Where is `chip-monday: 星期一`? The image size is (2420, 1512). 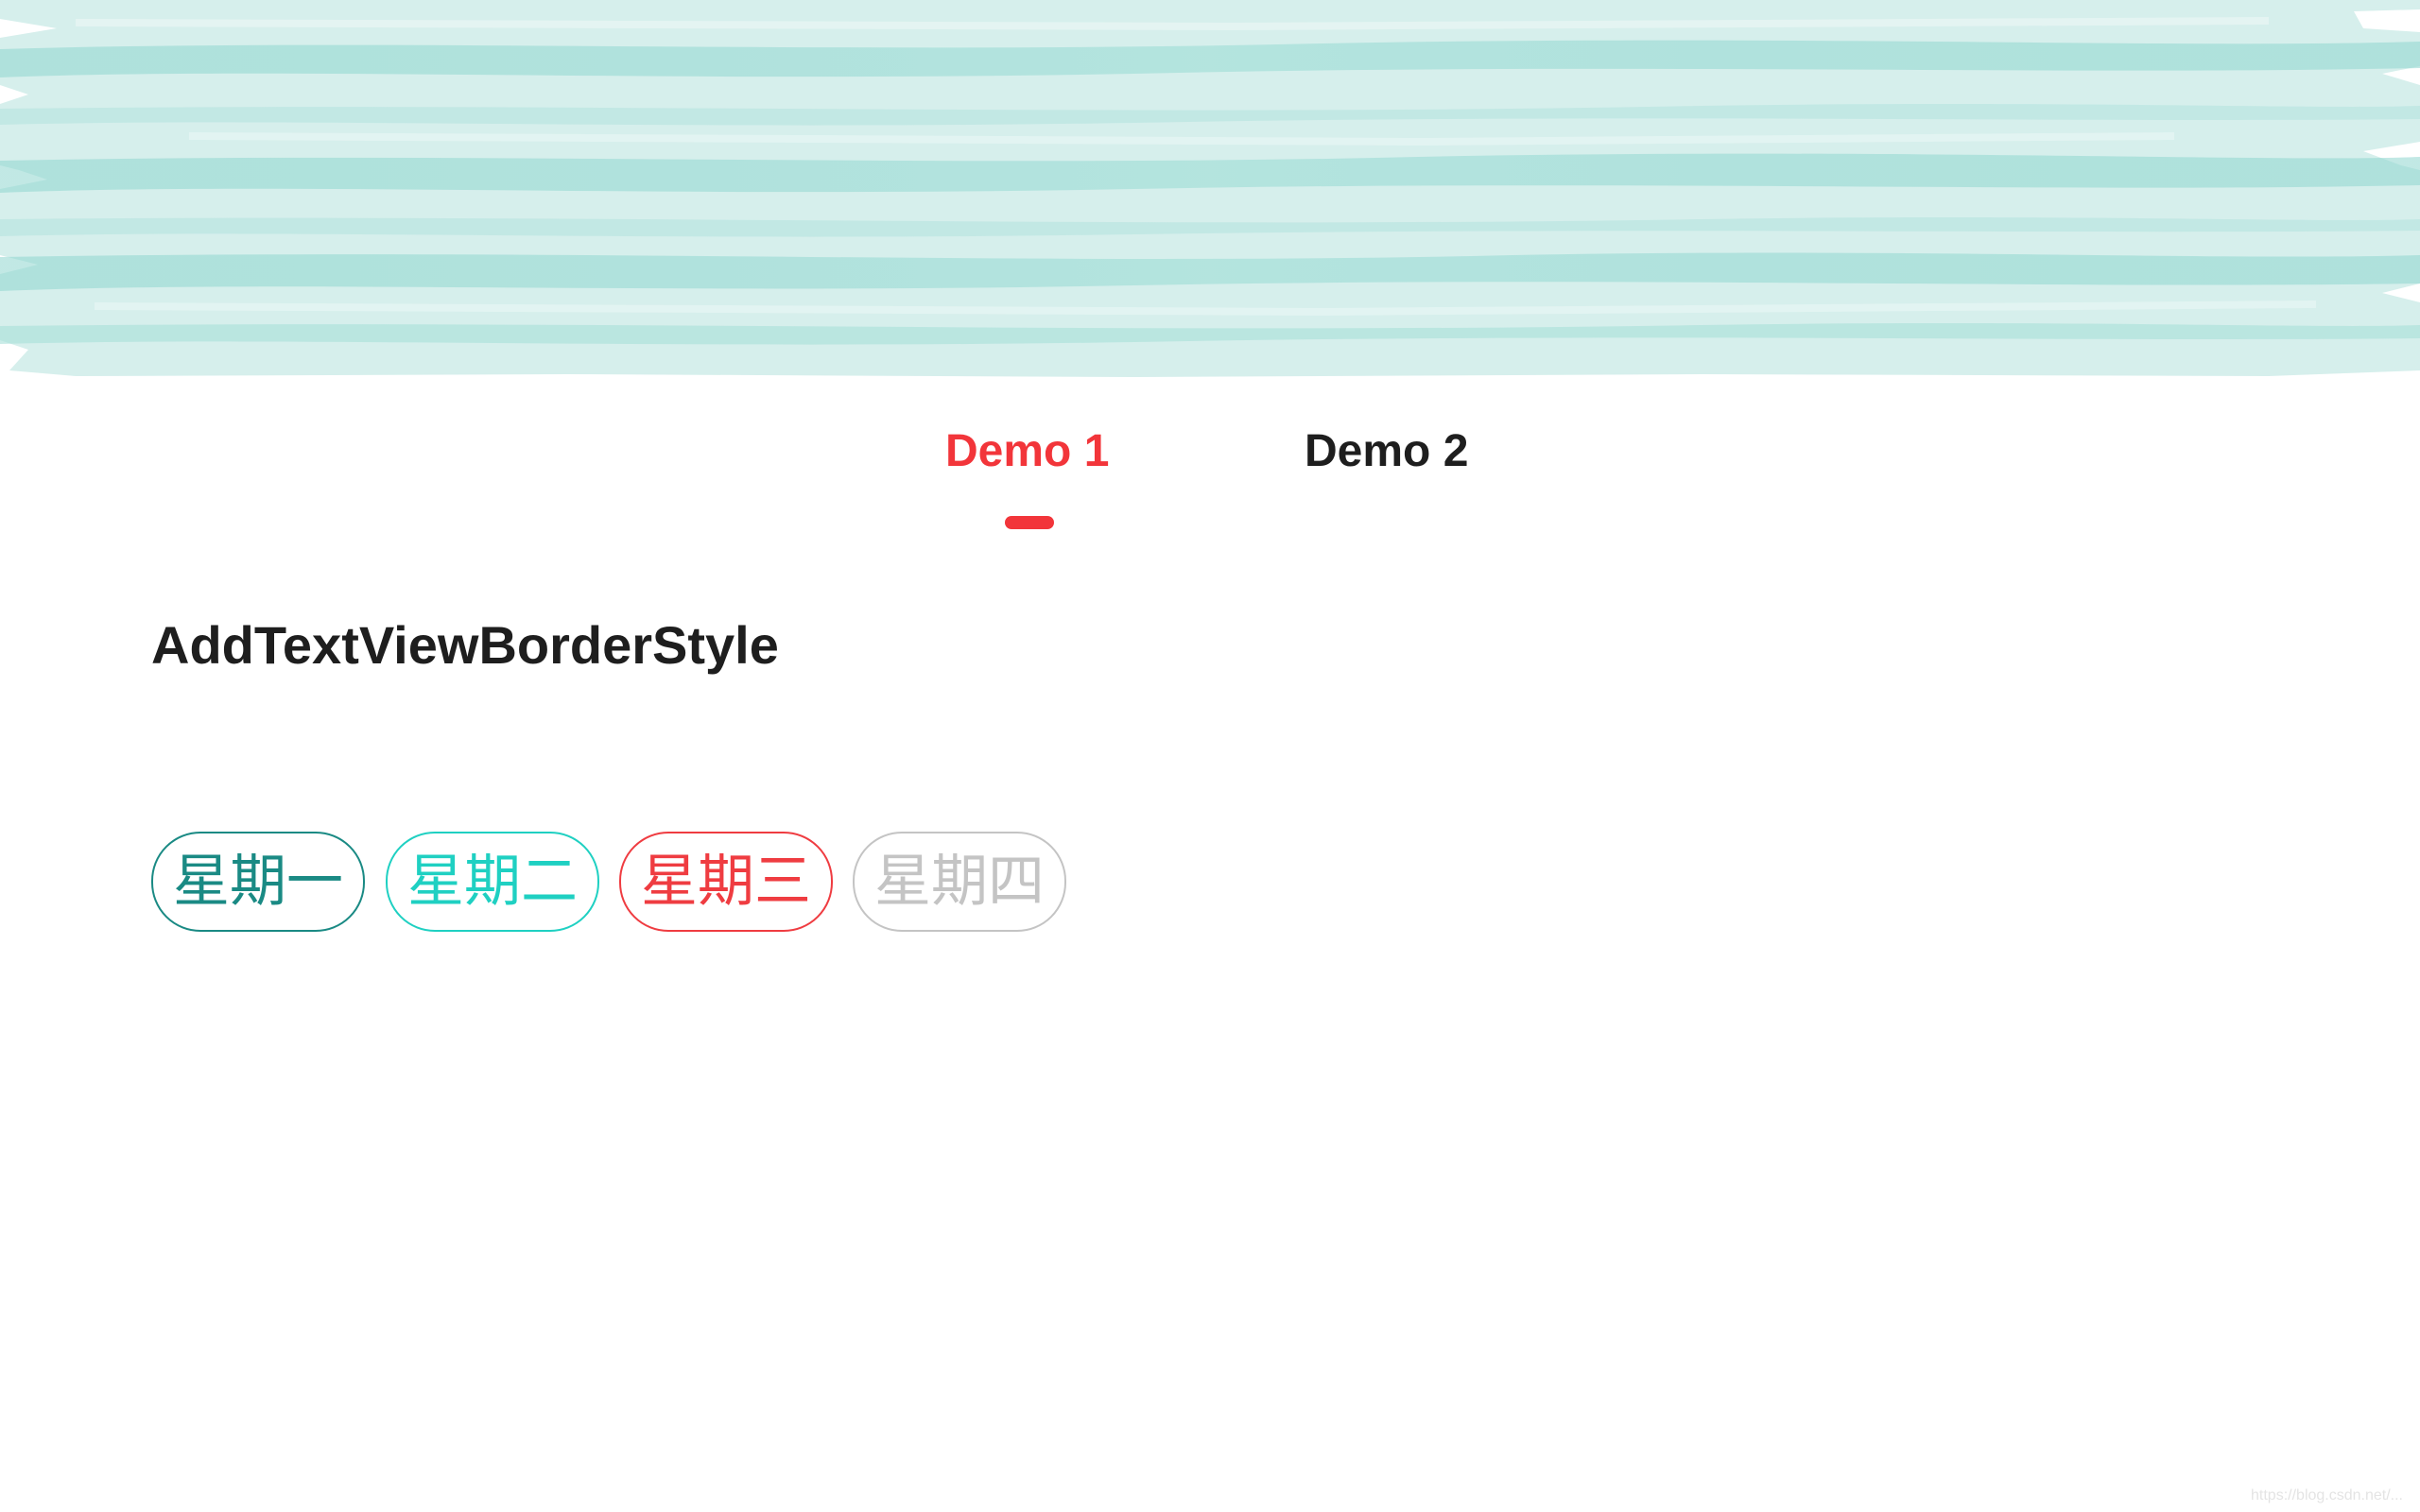 chip-monday: 星期一 is located at coordinates (258, 882).